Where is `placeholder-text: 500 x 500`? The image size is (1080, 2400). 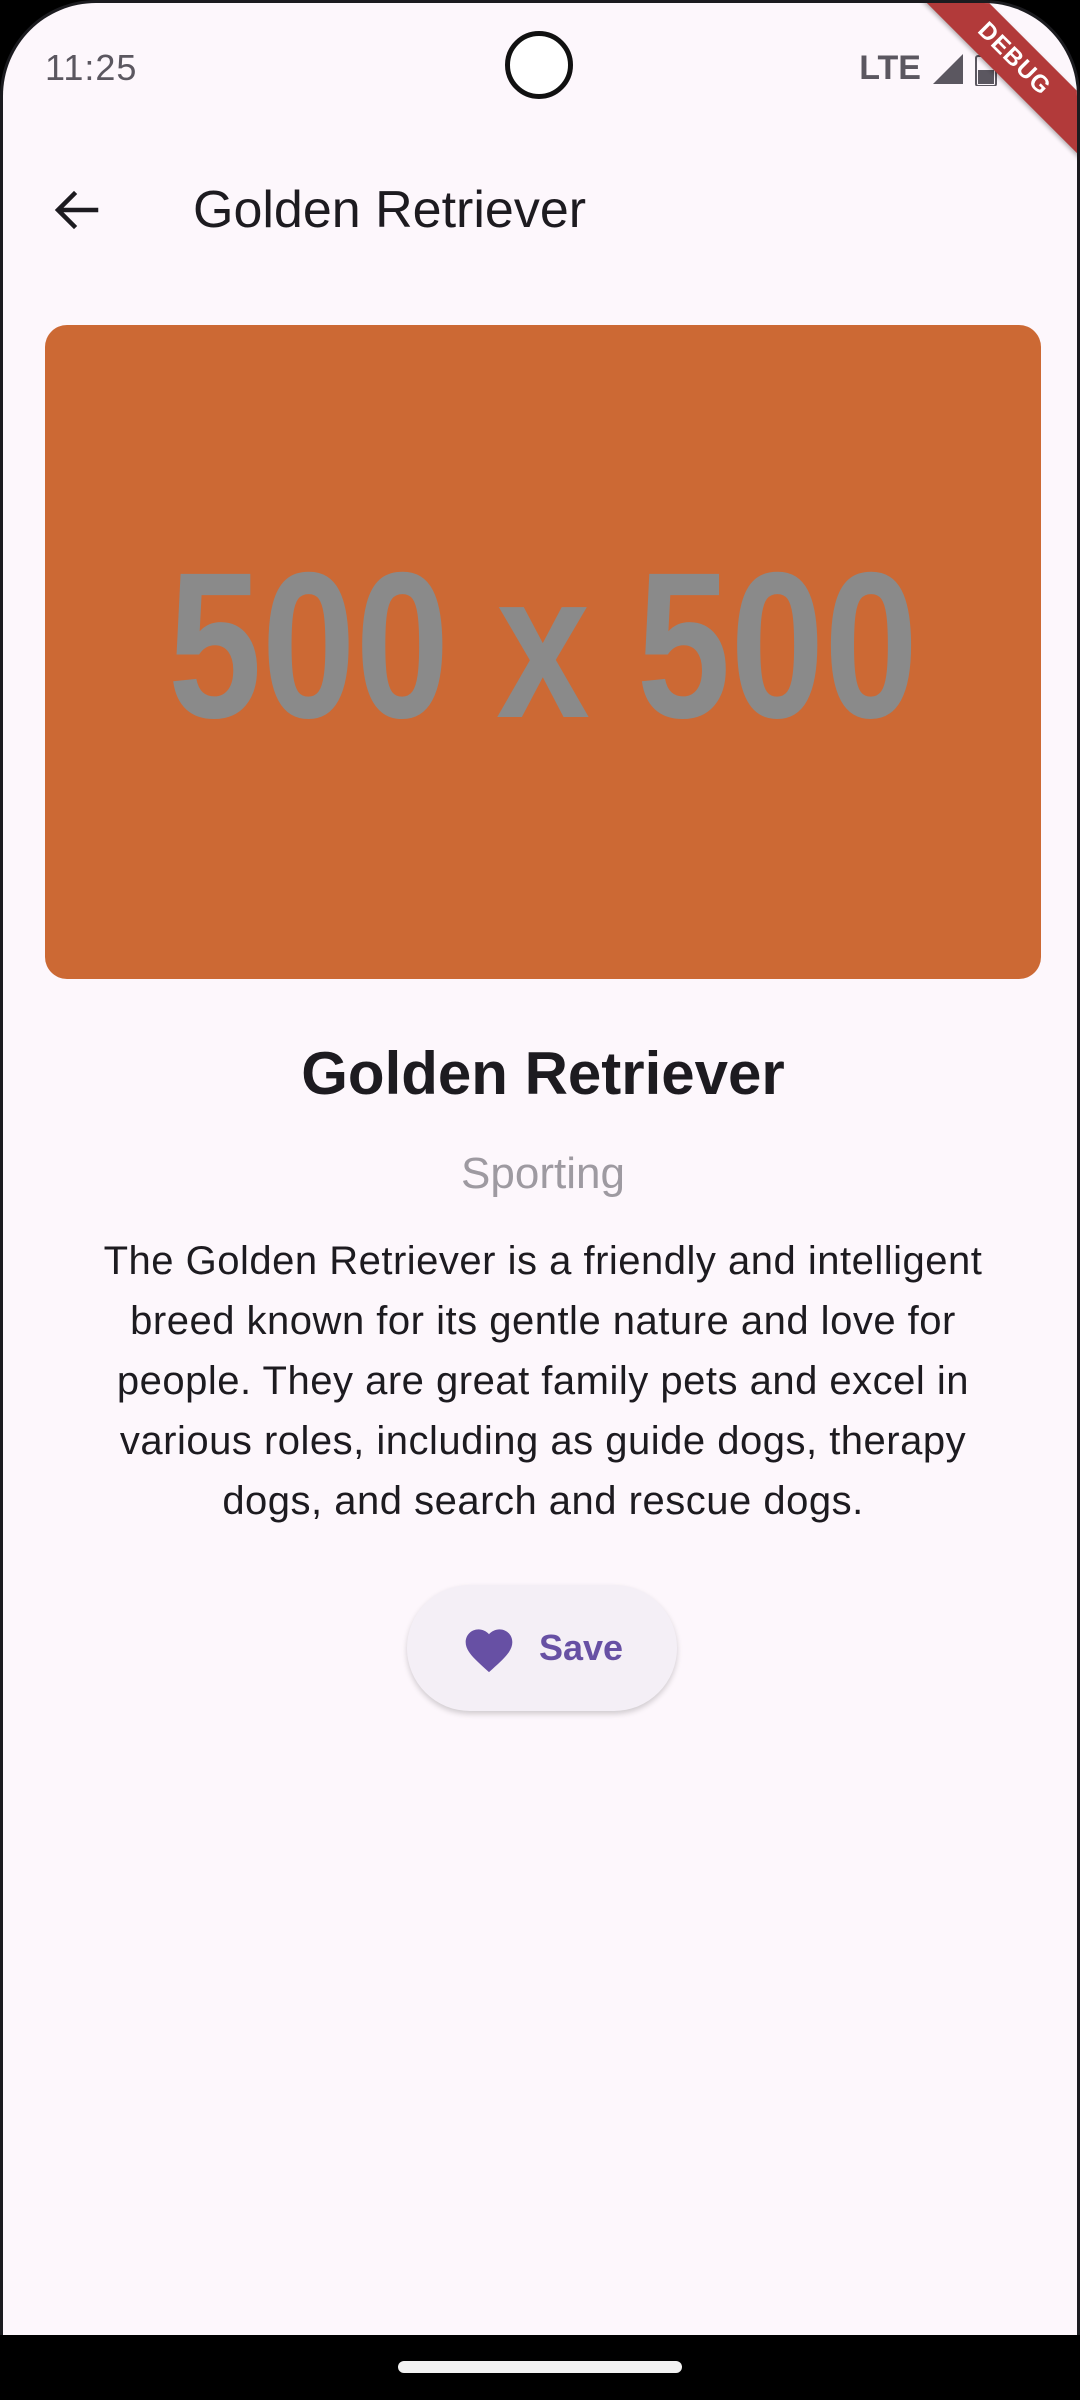
placeholder-text: 500 x 500 is located at coordinates (543, 646).